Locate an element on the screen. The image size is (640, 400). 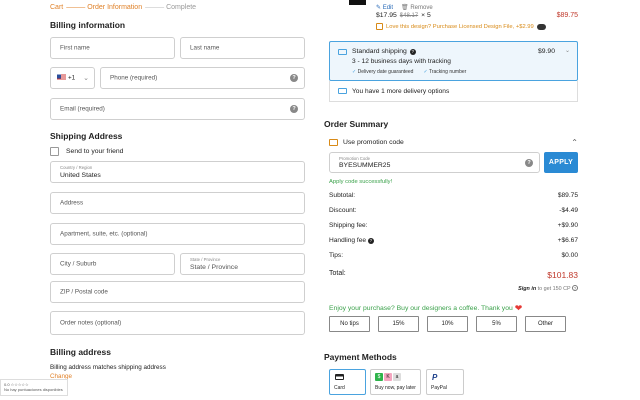
last-name-field: Last name is located at coordinates (242, 48).